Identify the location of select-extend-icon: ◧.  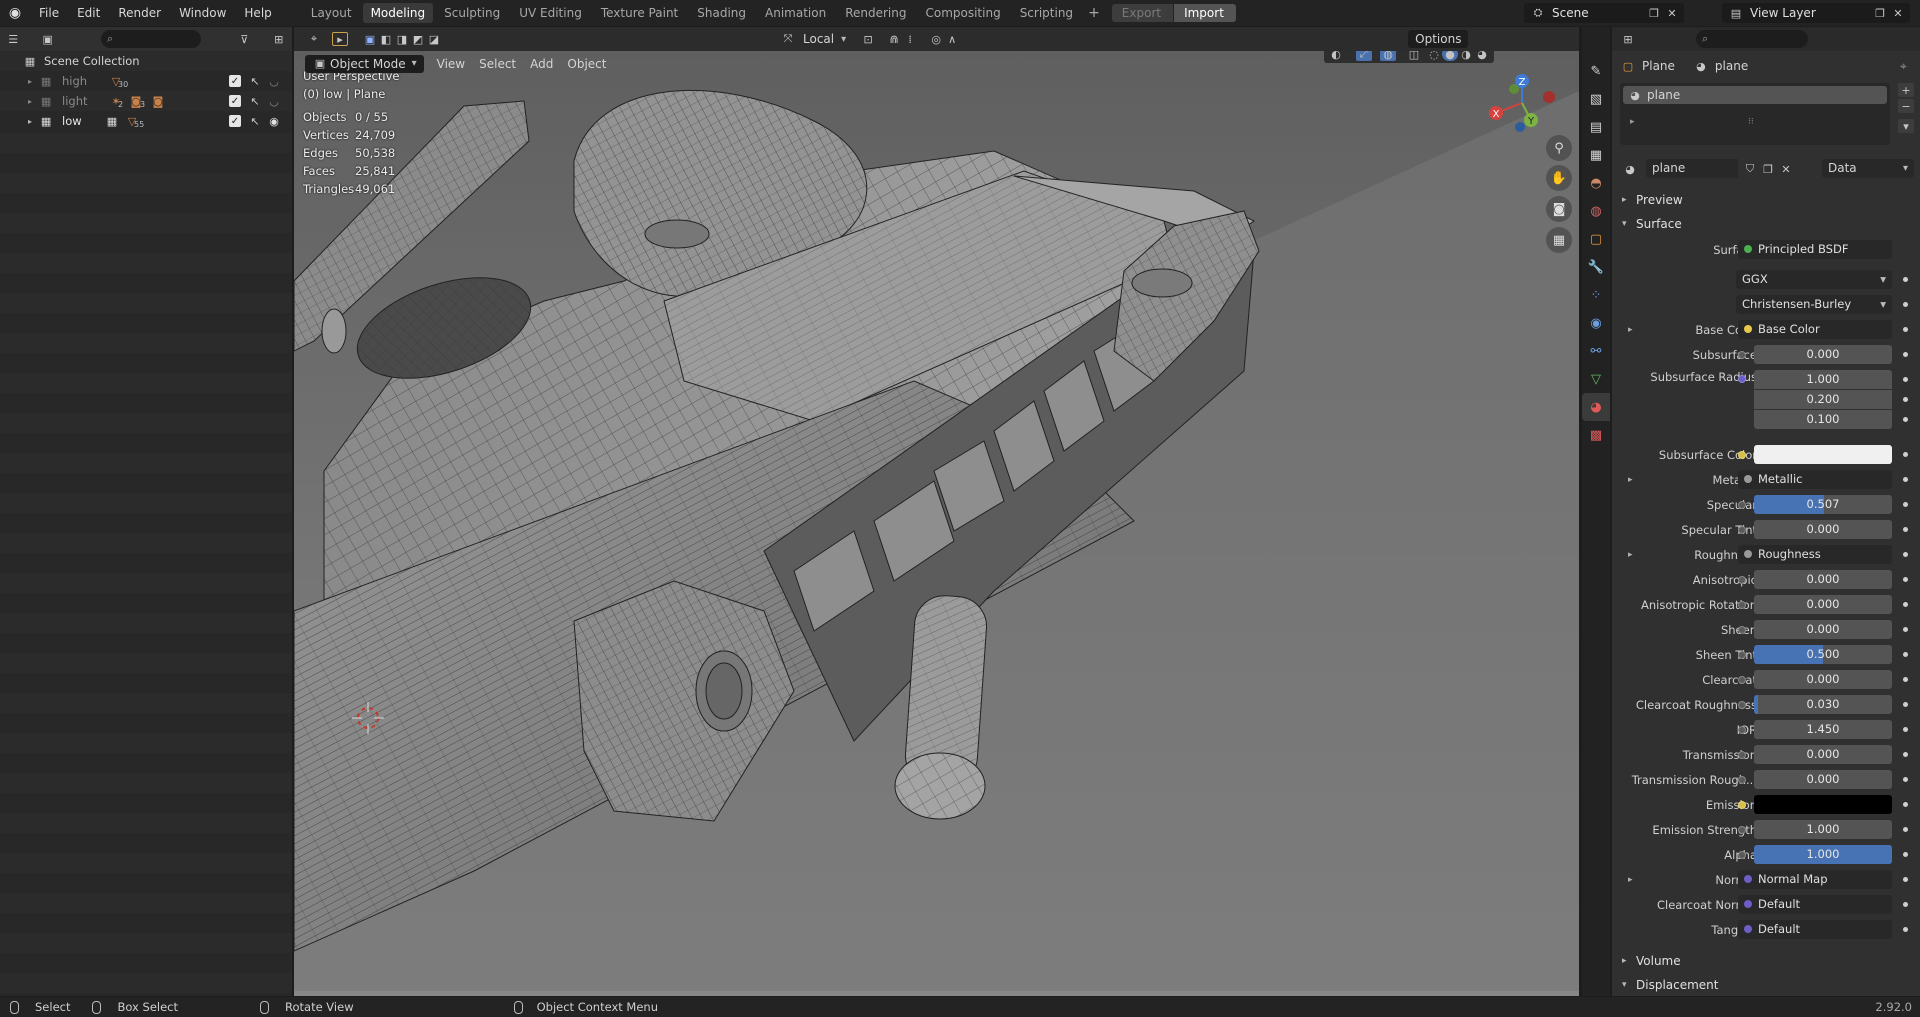
(386, 39).